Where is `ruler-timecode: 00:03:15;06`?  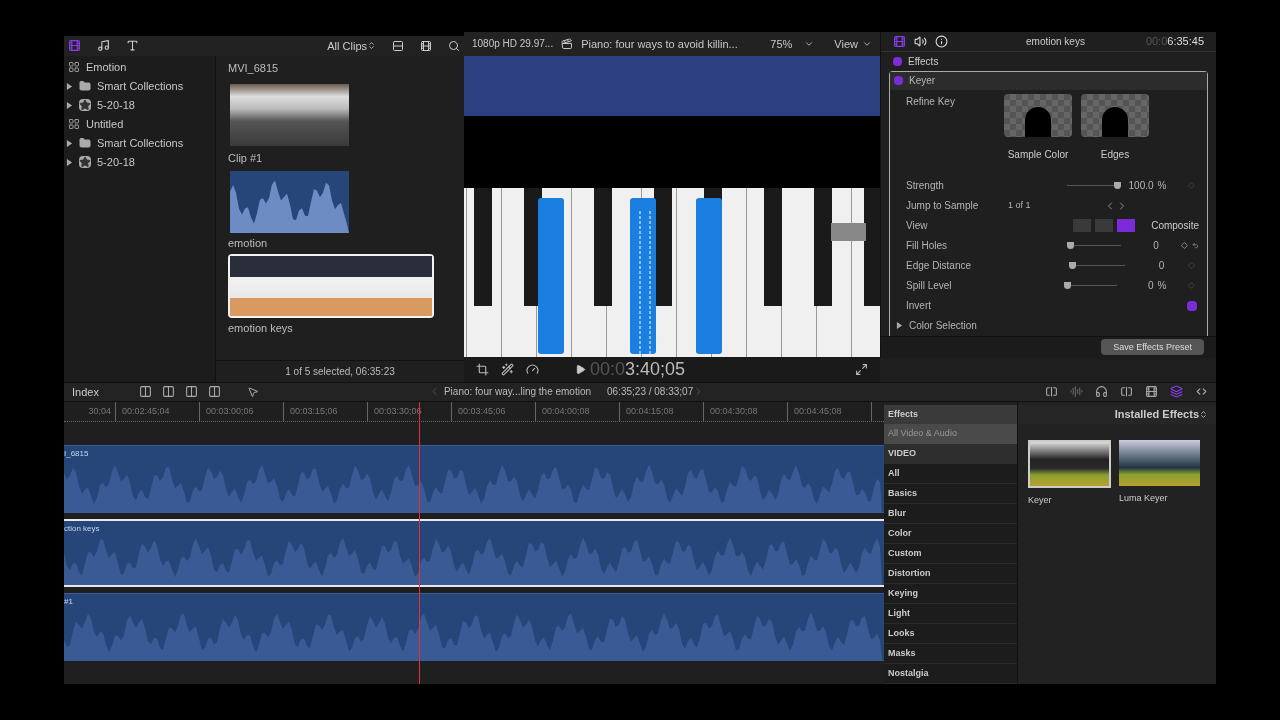 ruler-timecode: 00:03:15;06 is located at coordinates (314, 411).